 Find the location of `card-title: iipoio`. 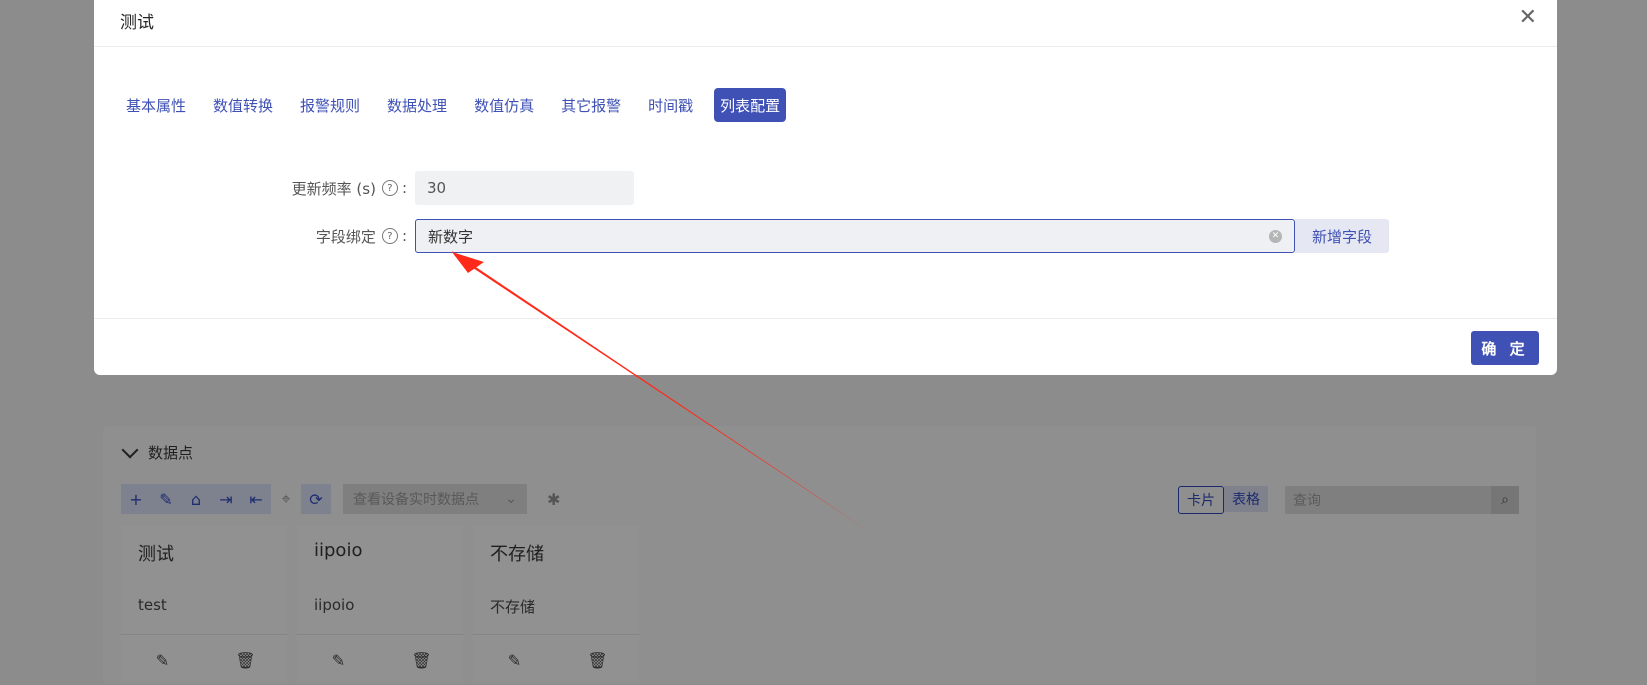

card-title: iipoio is located at coordinates (338, 550).